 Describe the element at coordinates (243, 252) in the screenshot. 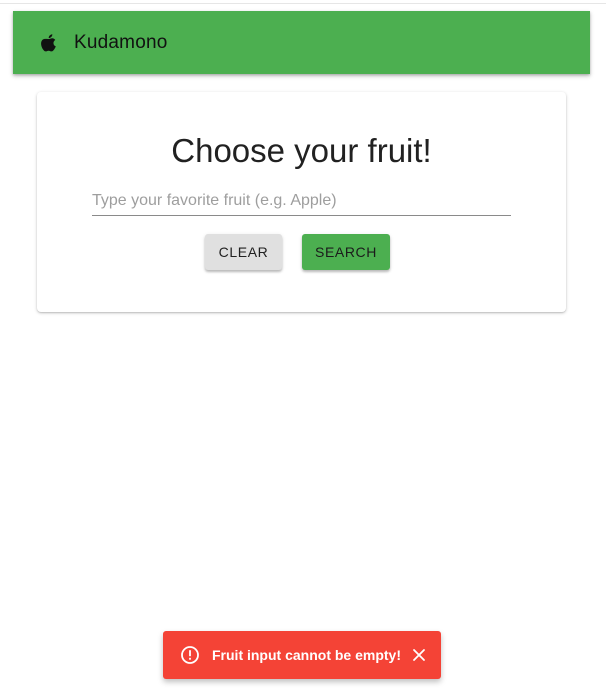

I see `clear-button: CLEAR` at that location.